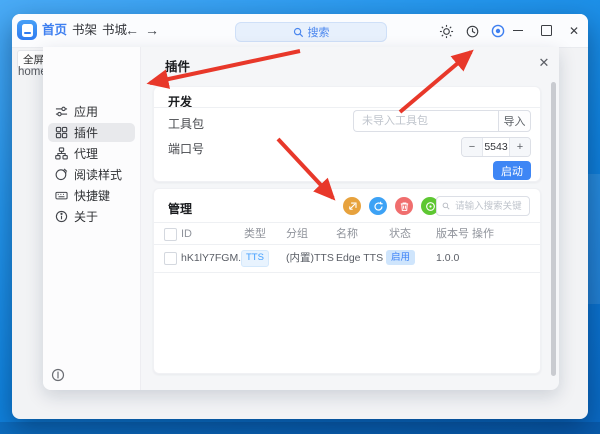  Describe the element at coordinates (318, 33) in the screenshot. I see `search-placeholder: 搜索` at that location.